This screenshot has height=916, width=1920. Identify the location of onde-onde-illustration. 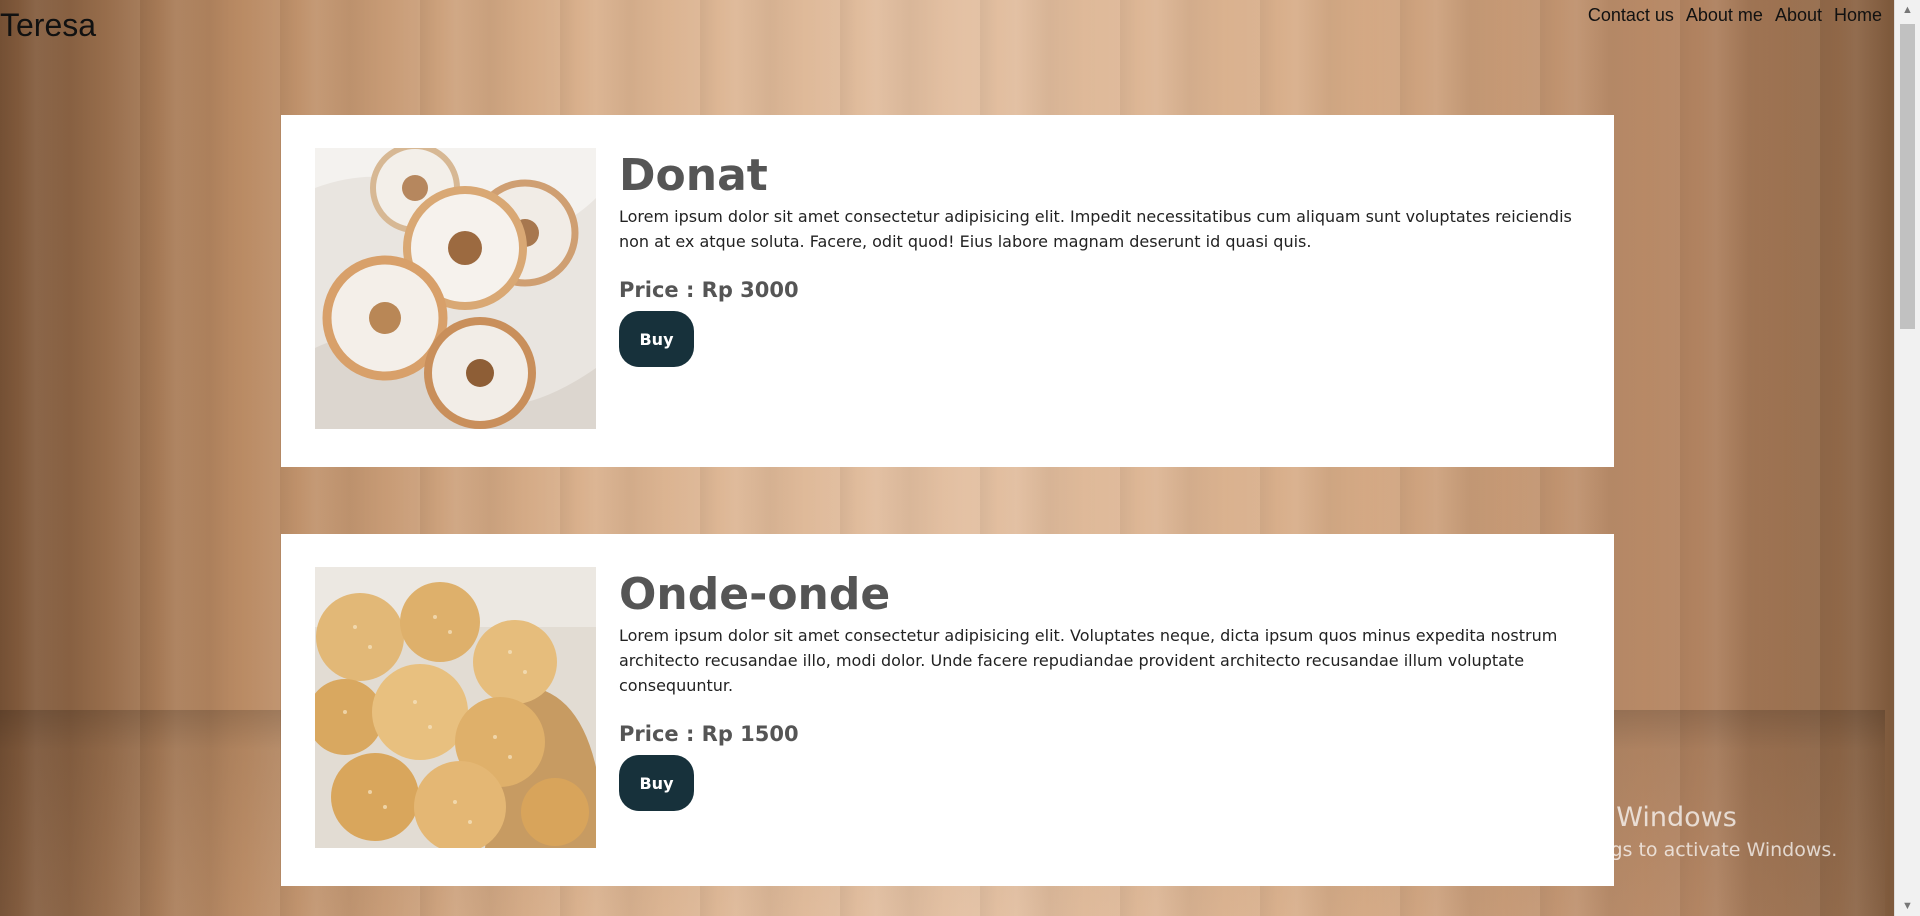
(455, 707).